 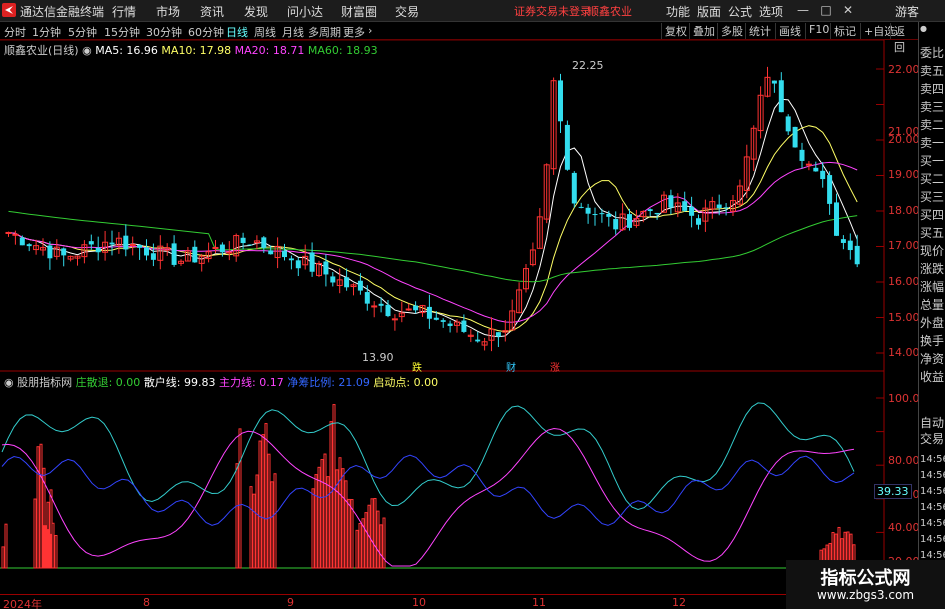 What do you see at coordinates (46, 32) in the screenshot?
I see `period-1min: 1分钟` at bounding box center [46, 32].